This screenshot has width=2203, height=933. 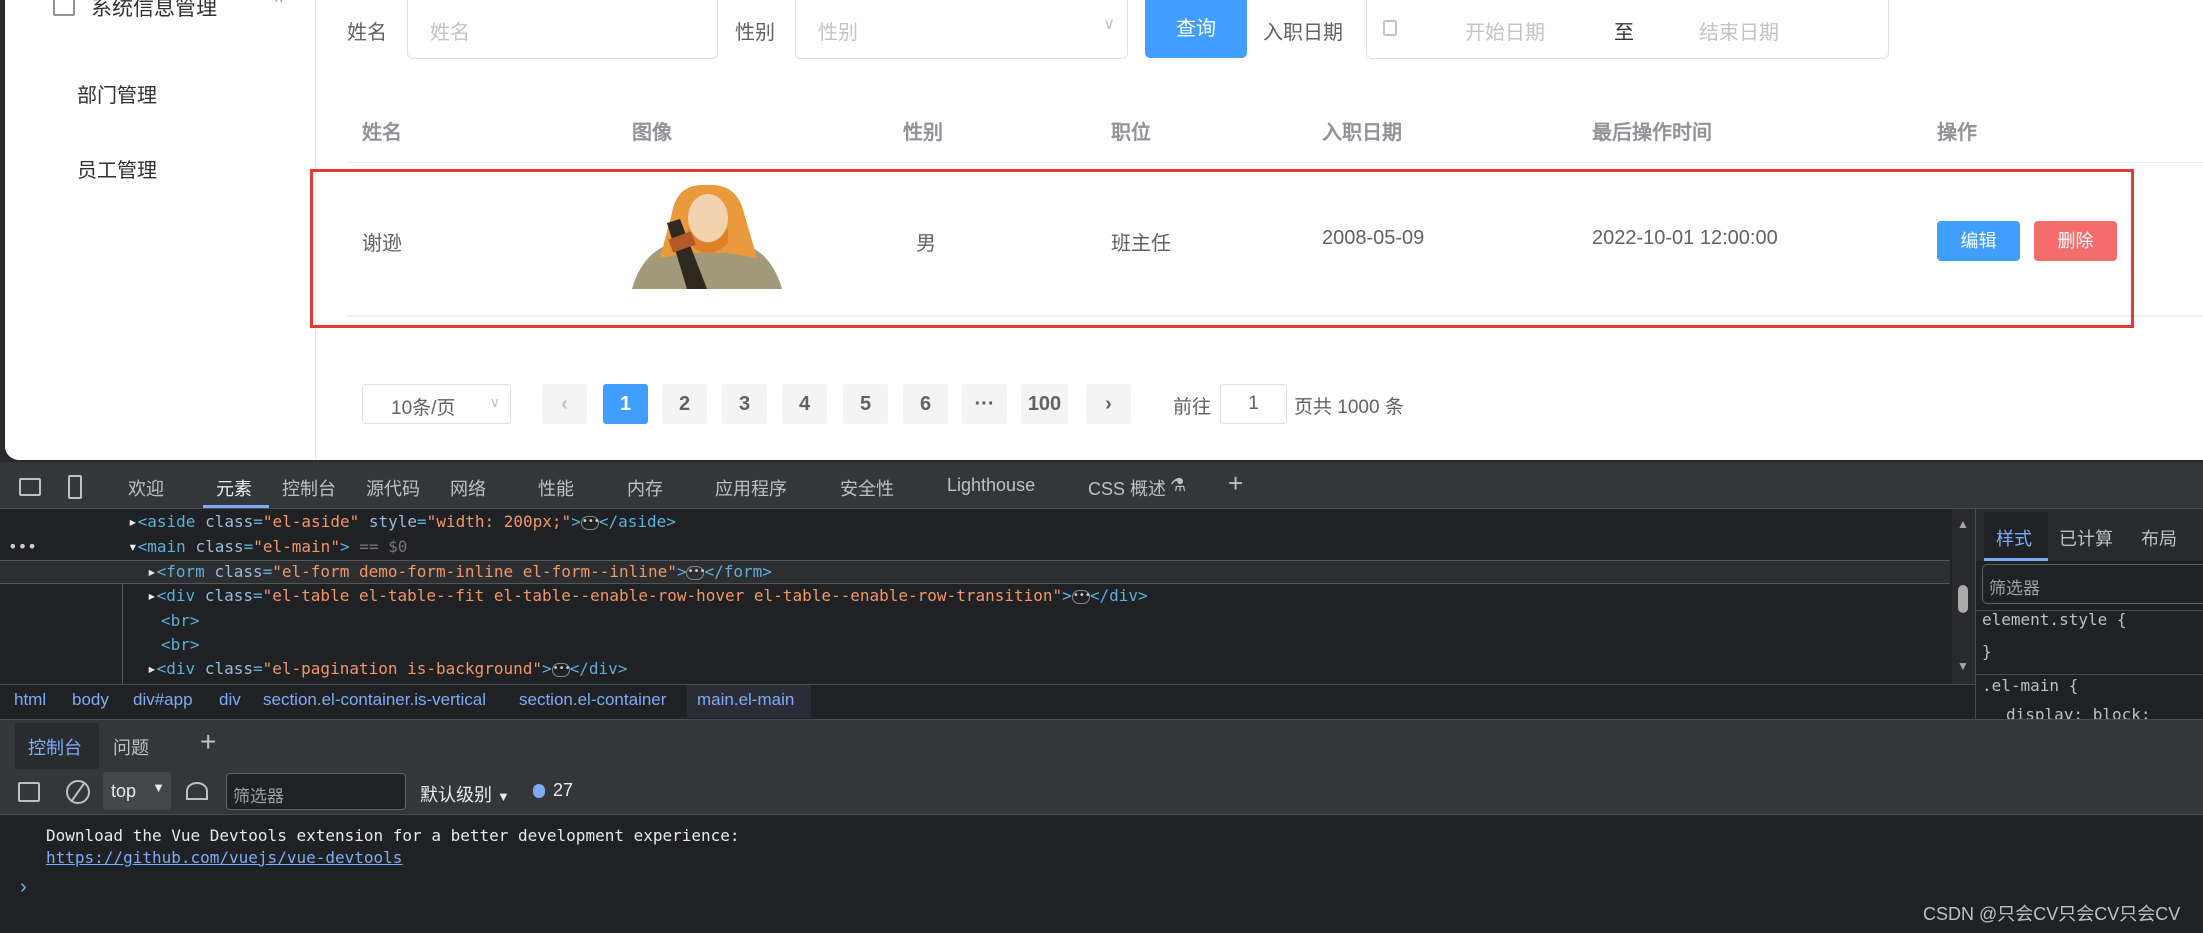 I want to click on context-value: top, so click(x=124, y=791).